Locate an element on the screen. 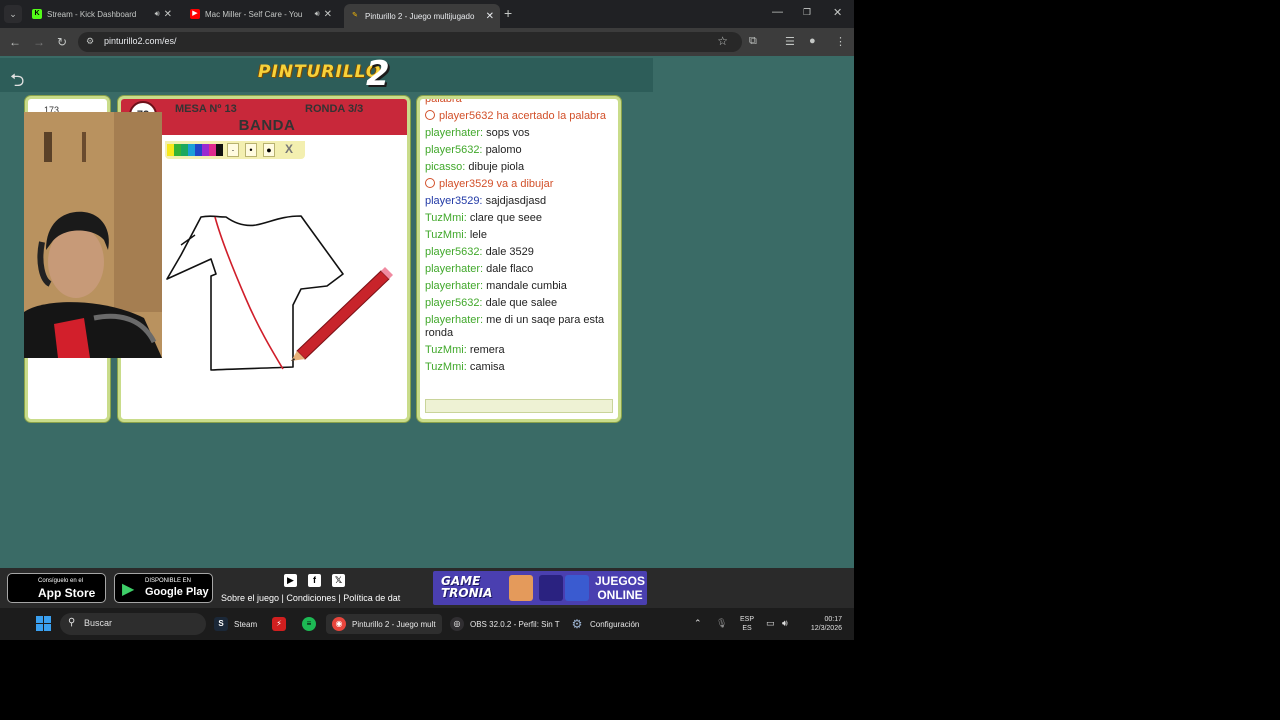 This screenshot has height=720, width=1280. chat-message: playerhater: sops vos is located at coordinates (520, 133).